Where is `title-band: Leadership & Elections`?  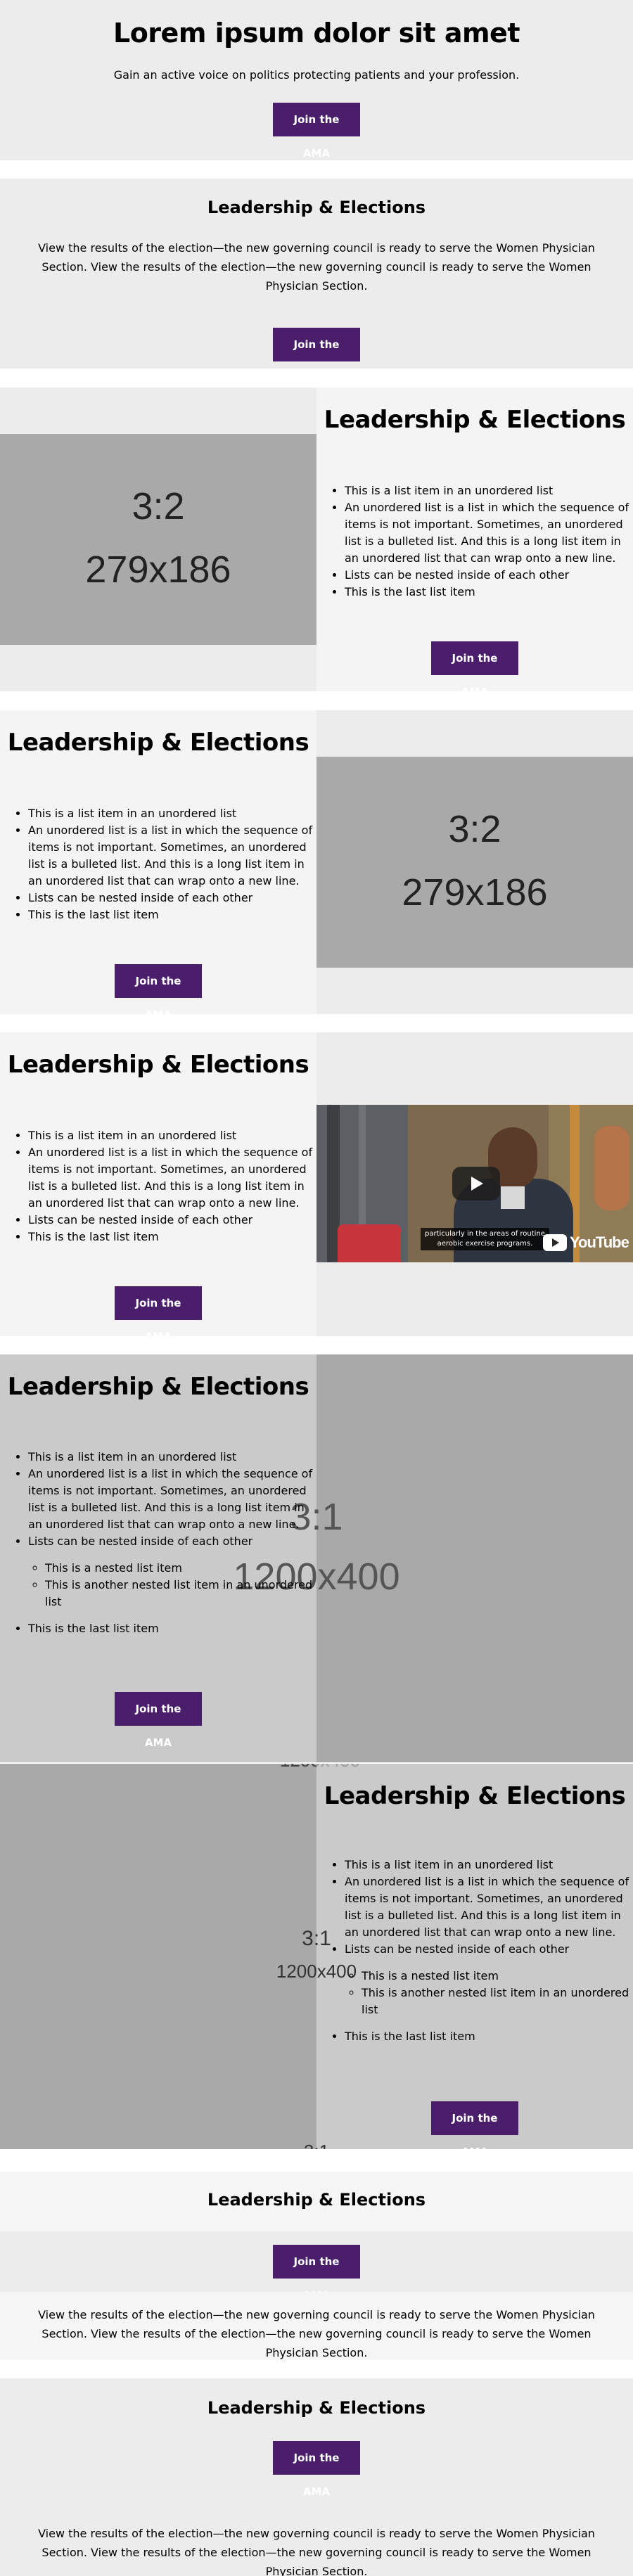
title-band: Leadership & Elections is located at coordinates (316, 2201).